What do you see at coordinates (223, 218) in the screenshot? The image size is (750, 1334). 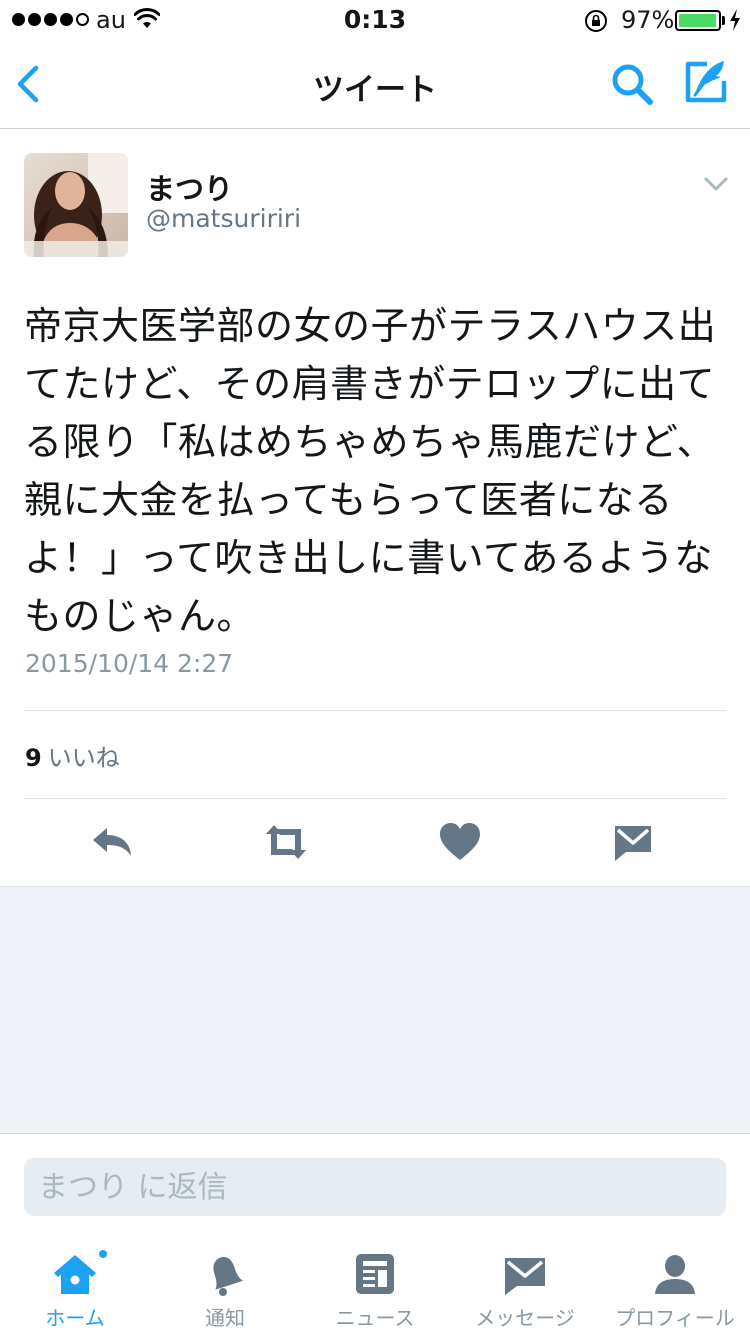 I see `author-handle: @matsuririri` at bounding box center [223, 218].